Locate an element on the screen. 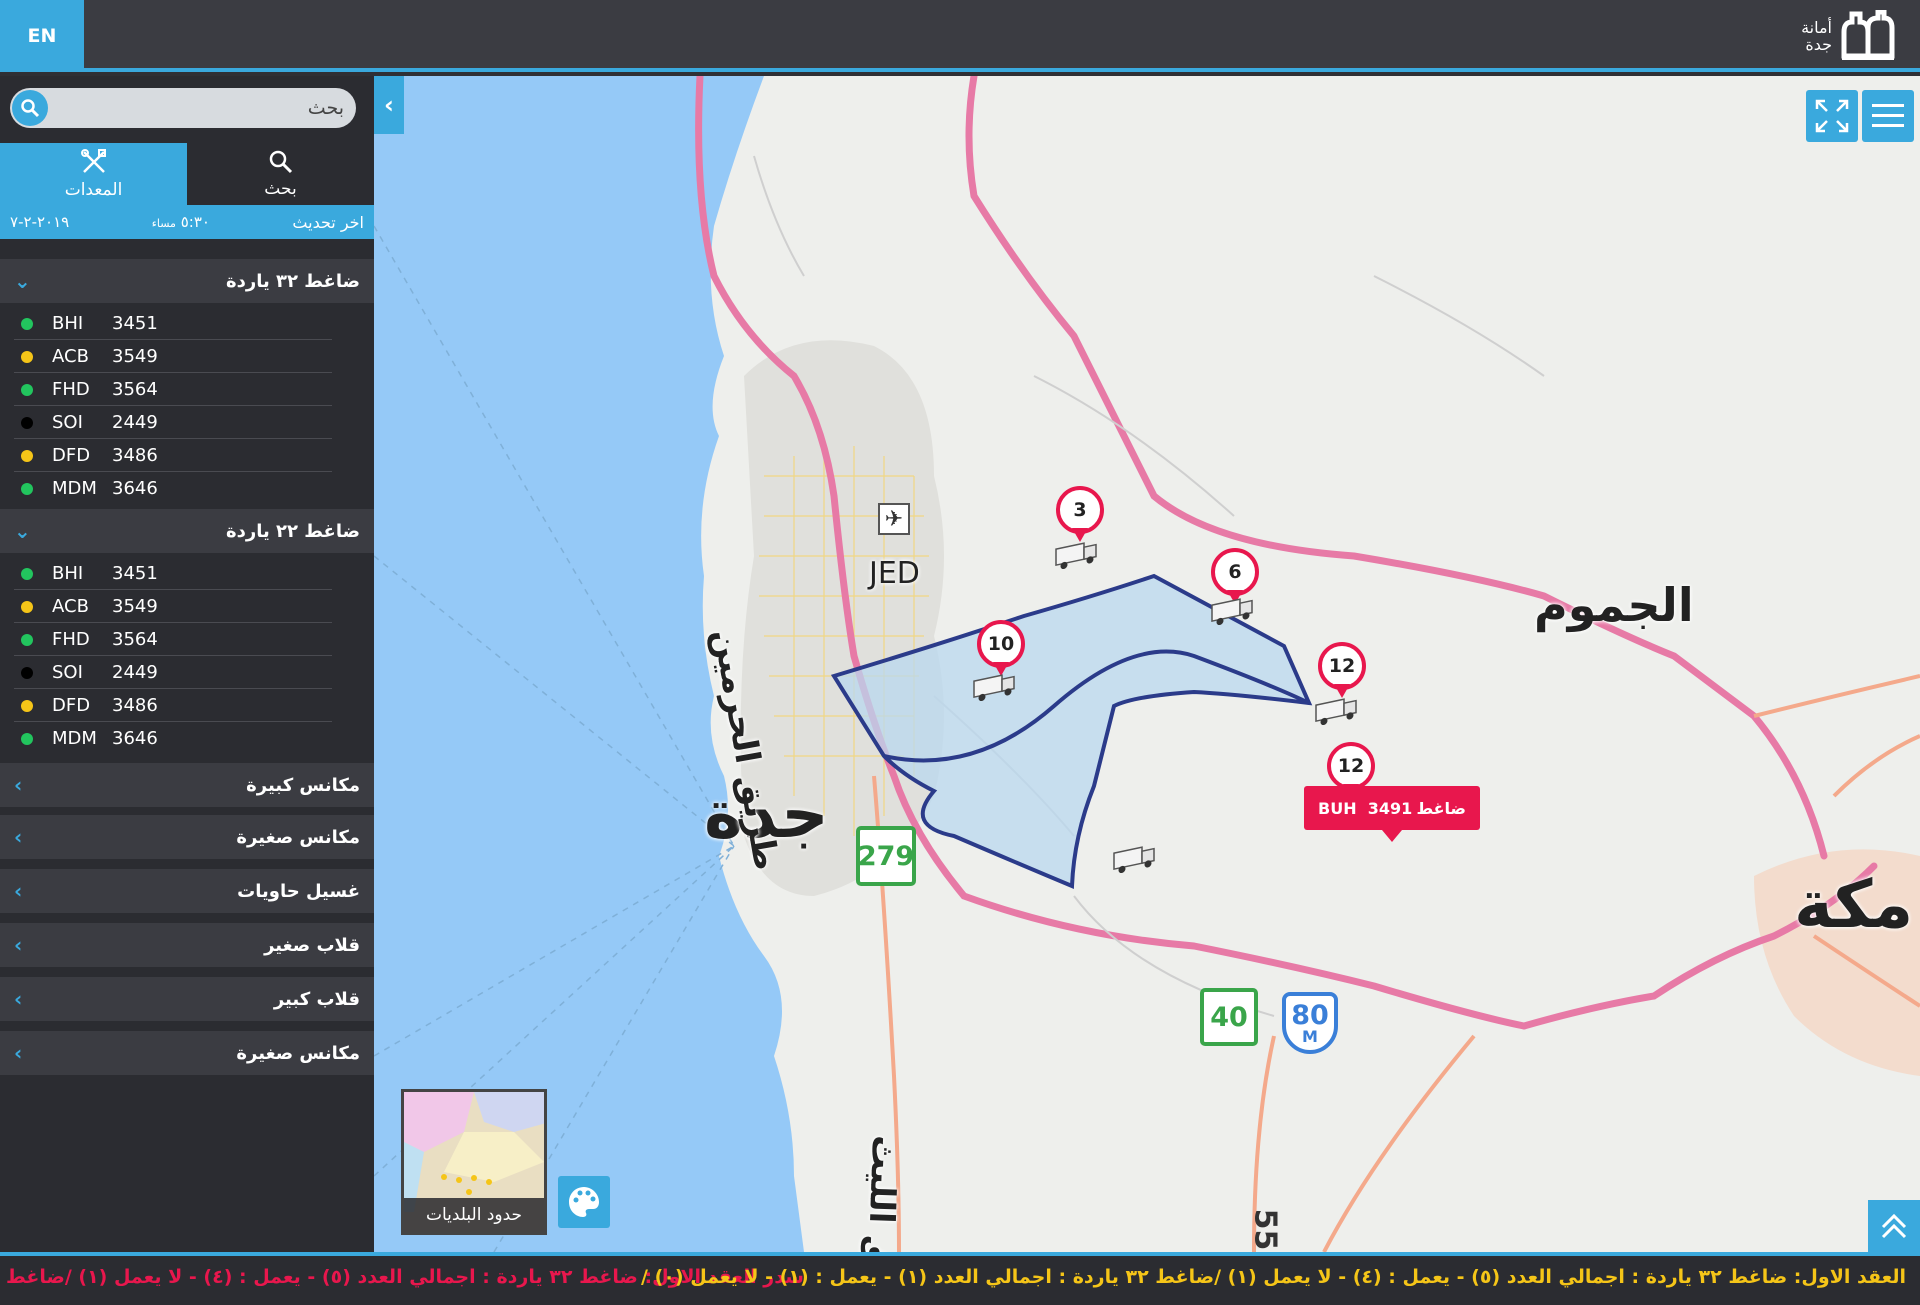  top-bar: EN أمانة جدة is located at coordinates (960, 36).